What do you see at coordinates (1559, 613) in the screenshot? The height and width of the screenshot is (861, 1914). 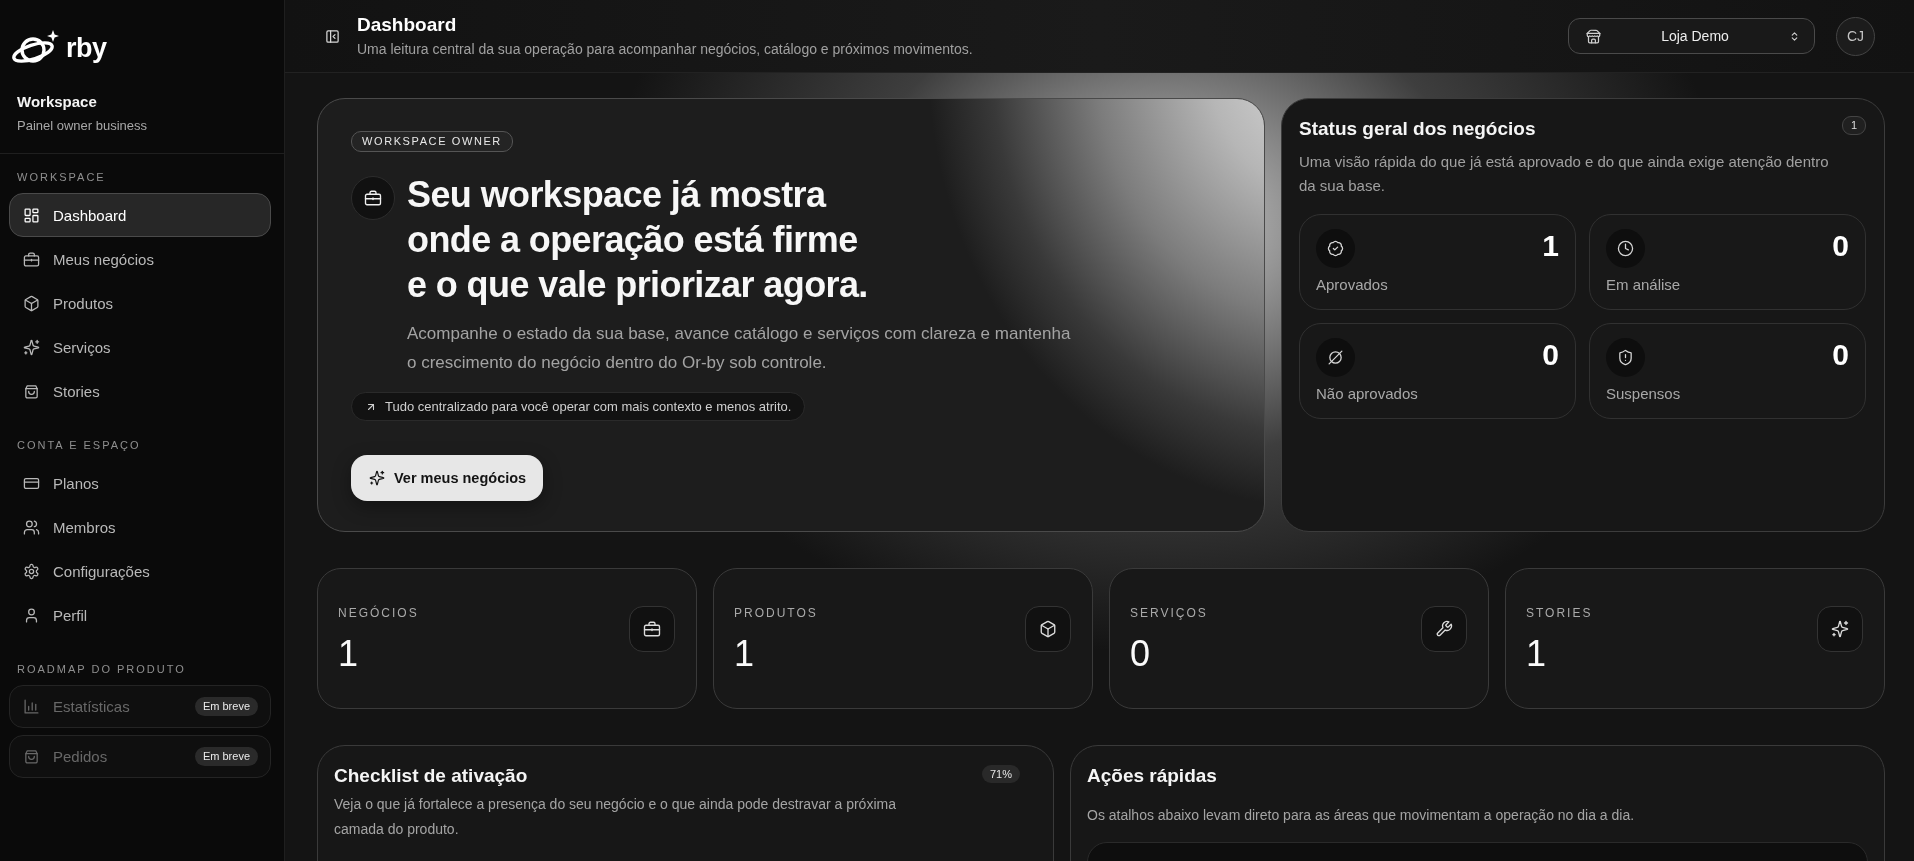 I see `stat-label: STORIES` at bounding box center [1559, 613].